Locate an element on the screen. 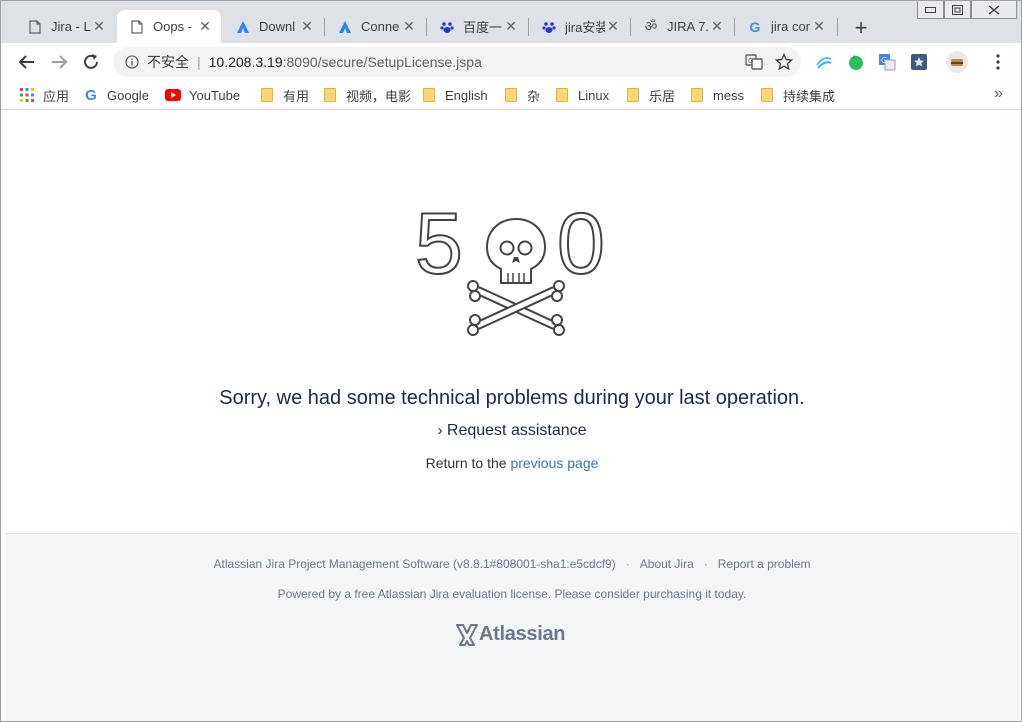  page-icon is located at coordinates (137, 27).